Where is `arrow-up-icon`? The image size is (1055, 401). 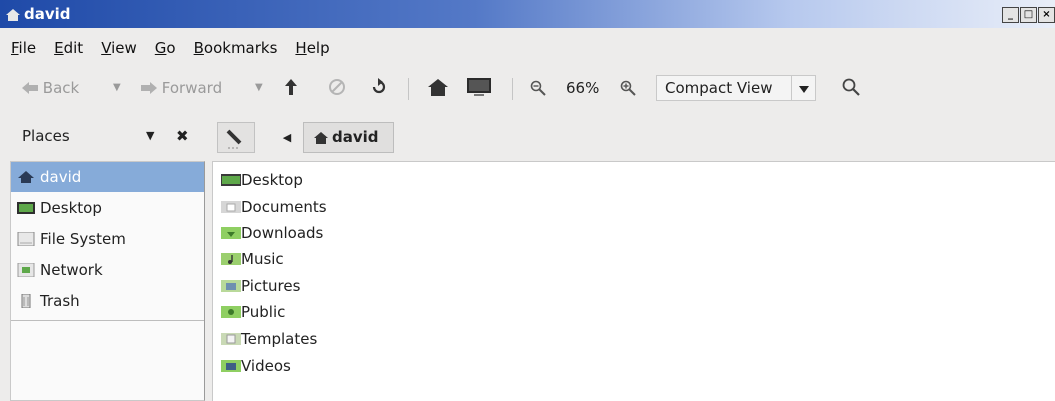
arrow-up-icon is located at coordinates (291, 87).